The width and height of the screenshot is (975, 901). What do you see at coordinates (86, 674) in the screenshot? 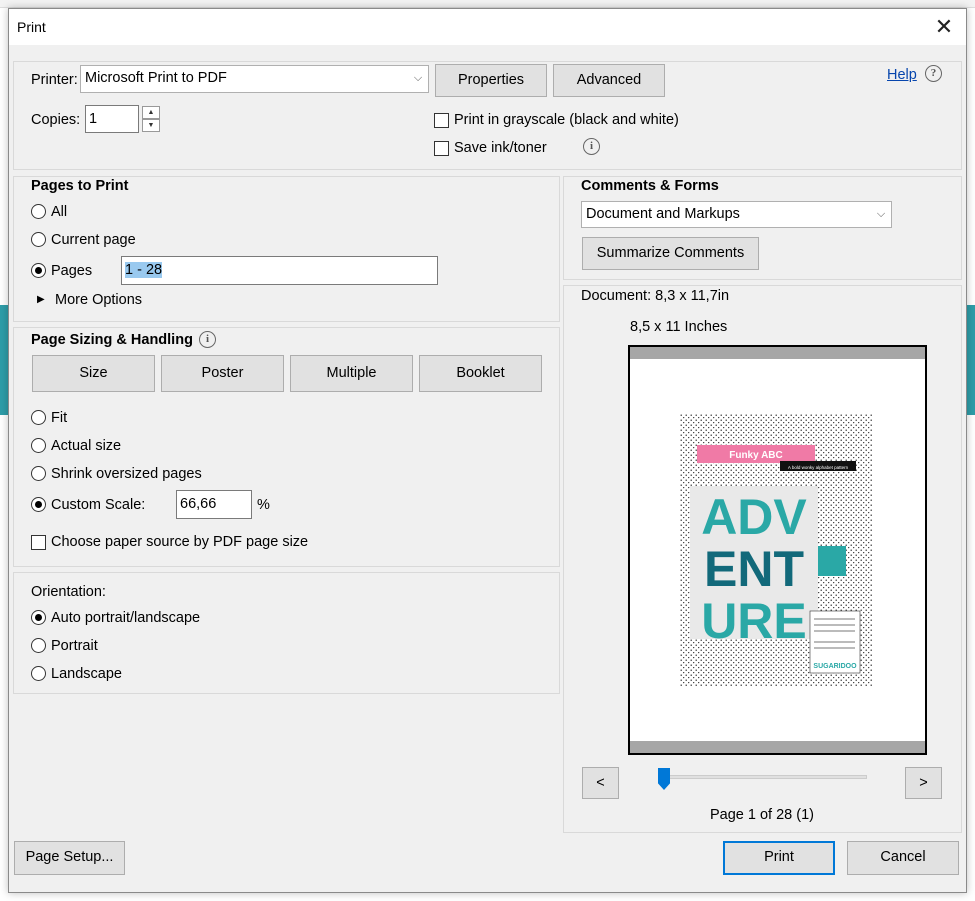
I see `radio-landscape-label: Landscape` at bounding box center [86, 674].